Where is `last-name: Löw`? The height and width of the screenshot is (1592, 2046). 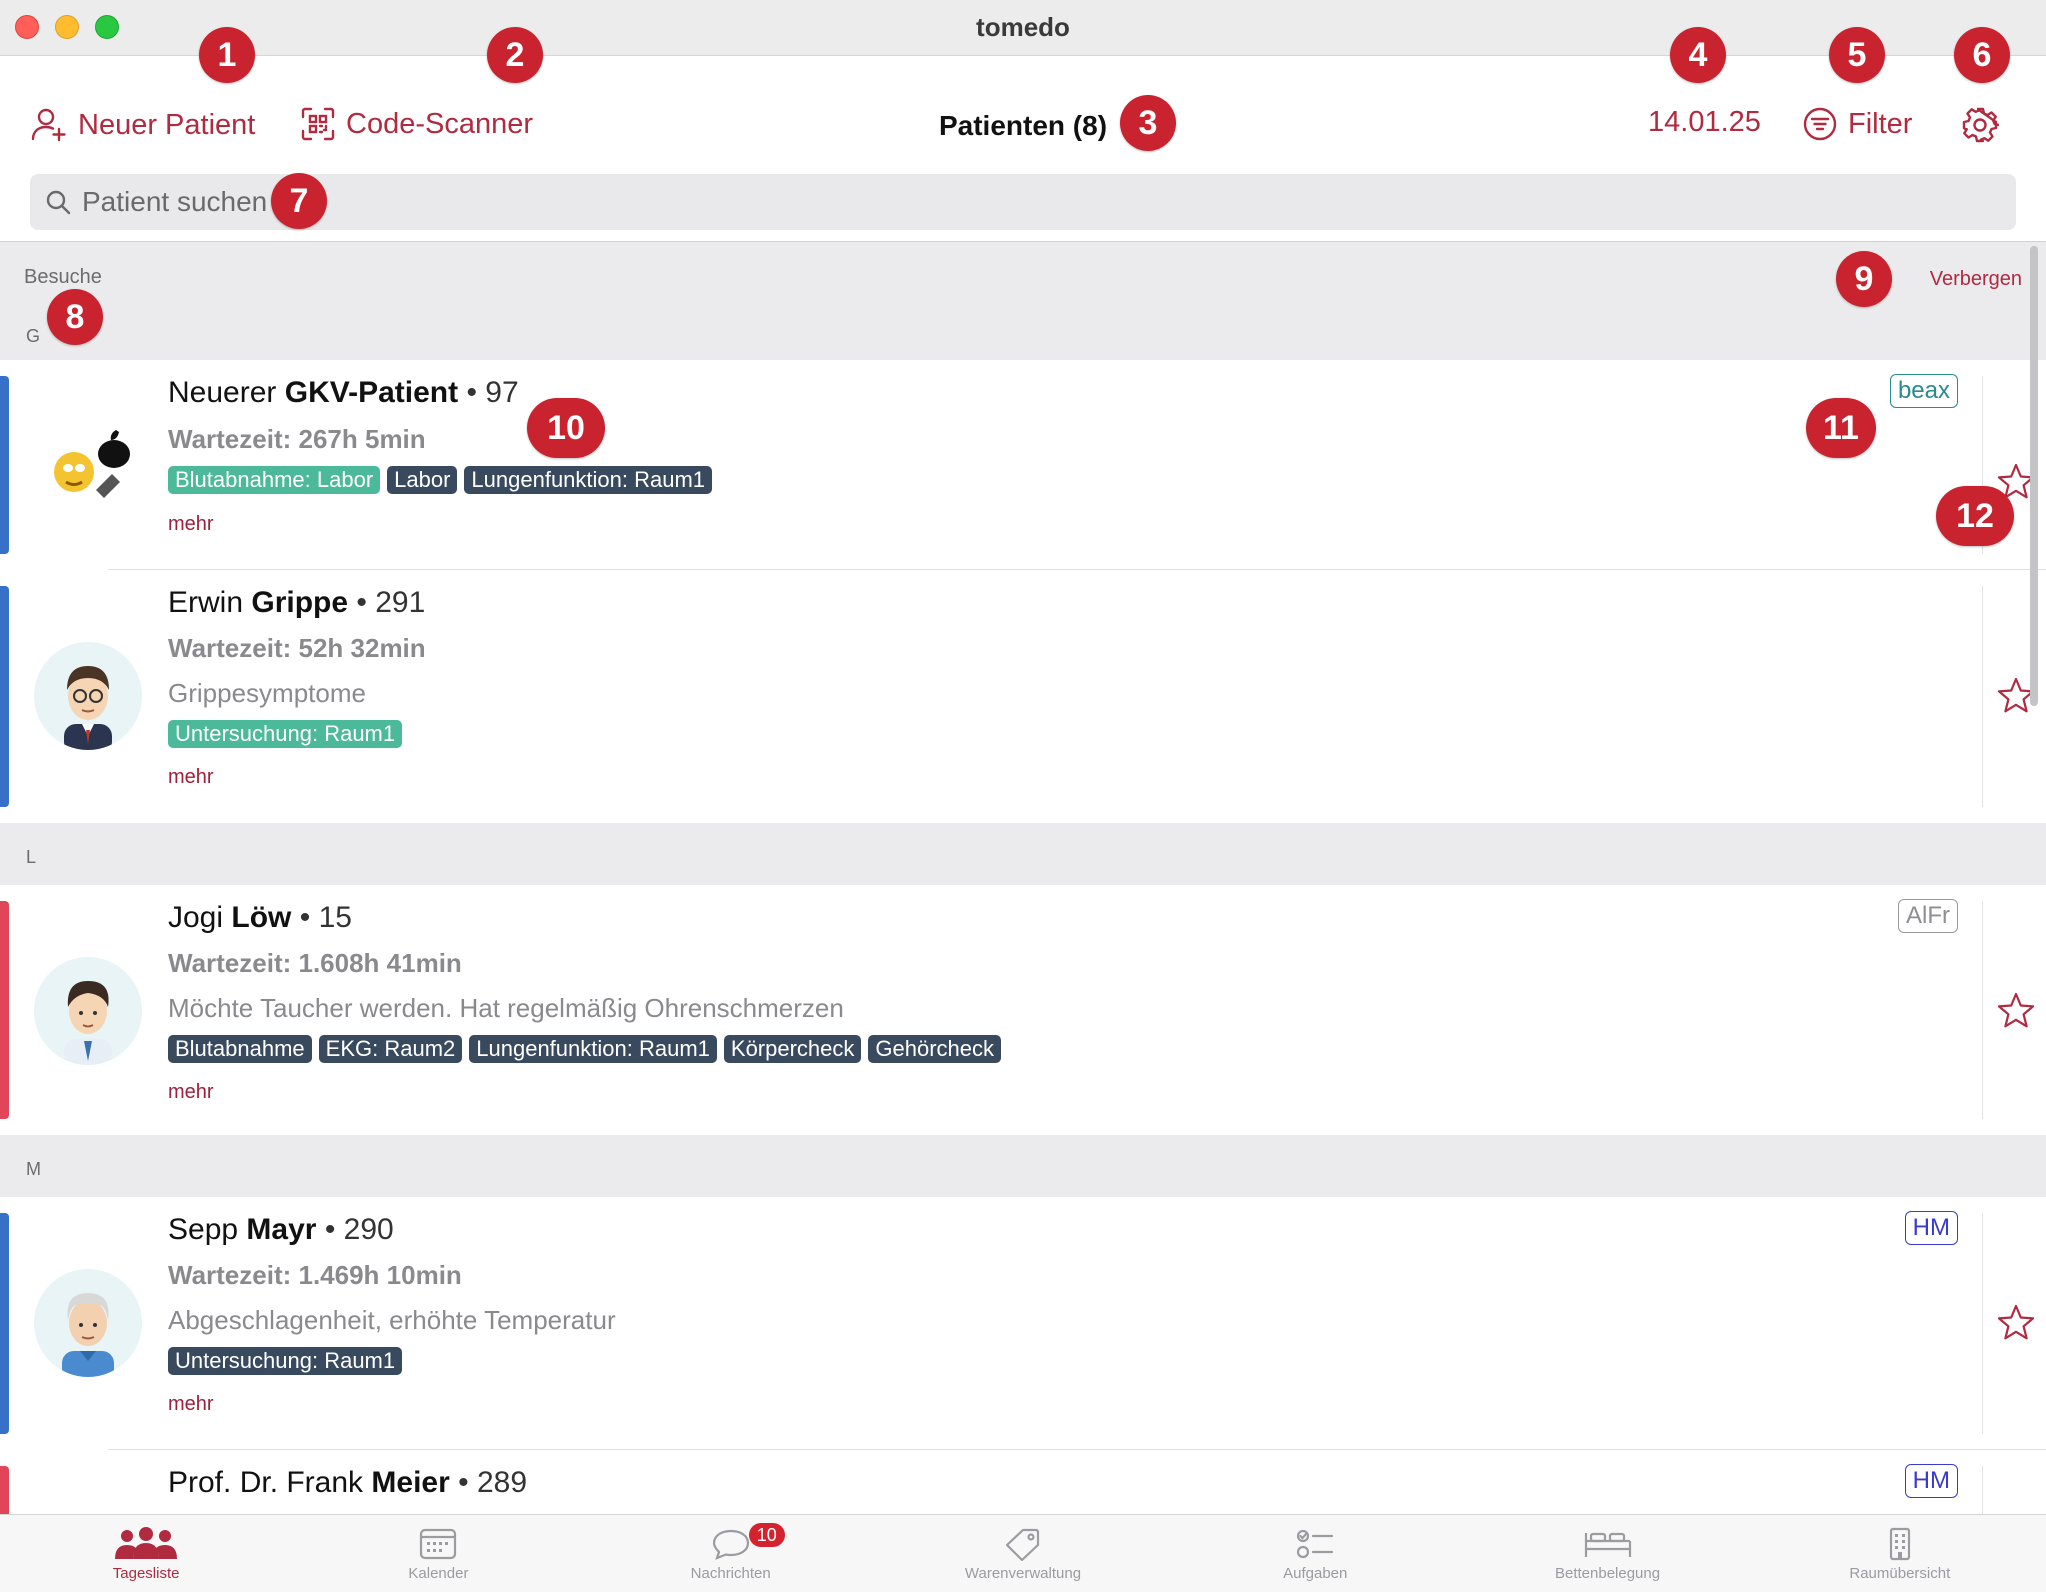 last-name: Löw is located at coordinates (261, 917).